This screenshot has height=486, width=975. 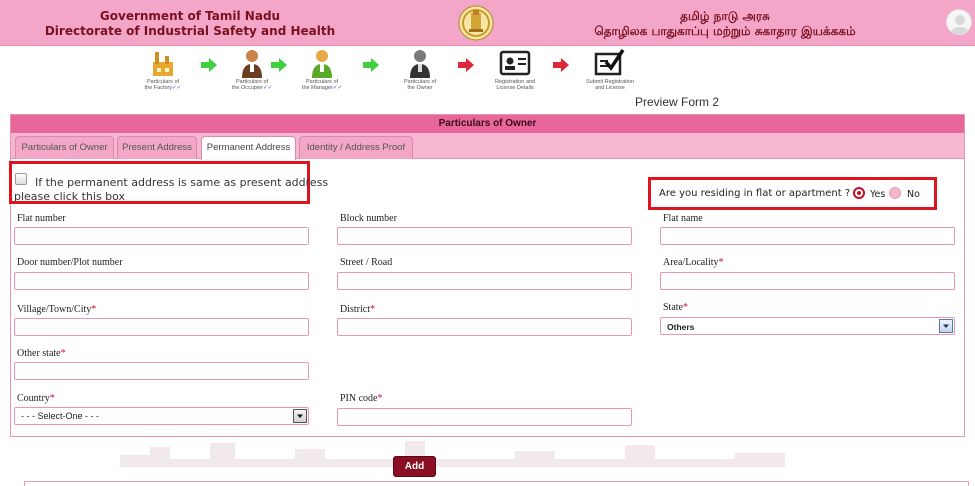 I want to click on occupier-icon, so click(x=252, y=64).